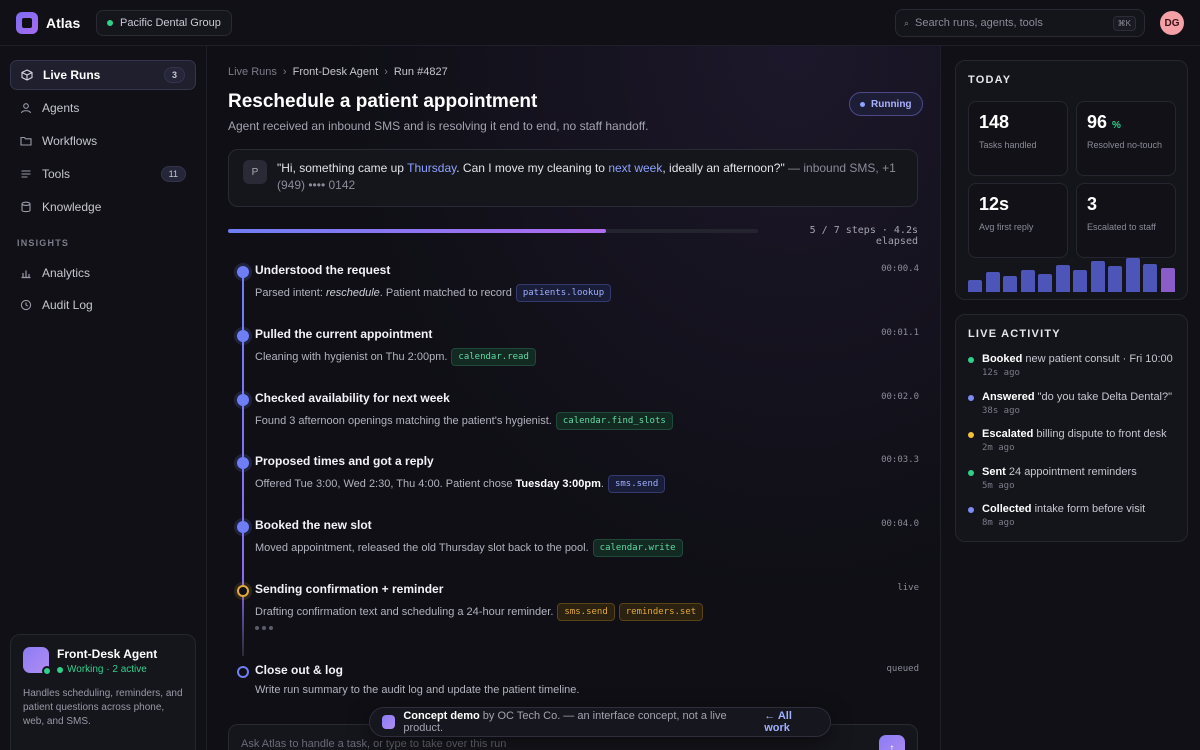 This screenshot has width=1200, height=750. Describe the element at coordinates (1104, 122) in the screenshot. I see `stat-value: 96 %` at that location.